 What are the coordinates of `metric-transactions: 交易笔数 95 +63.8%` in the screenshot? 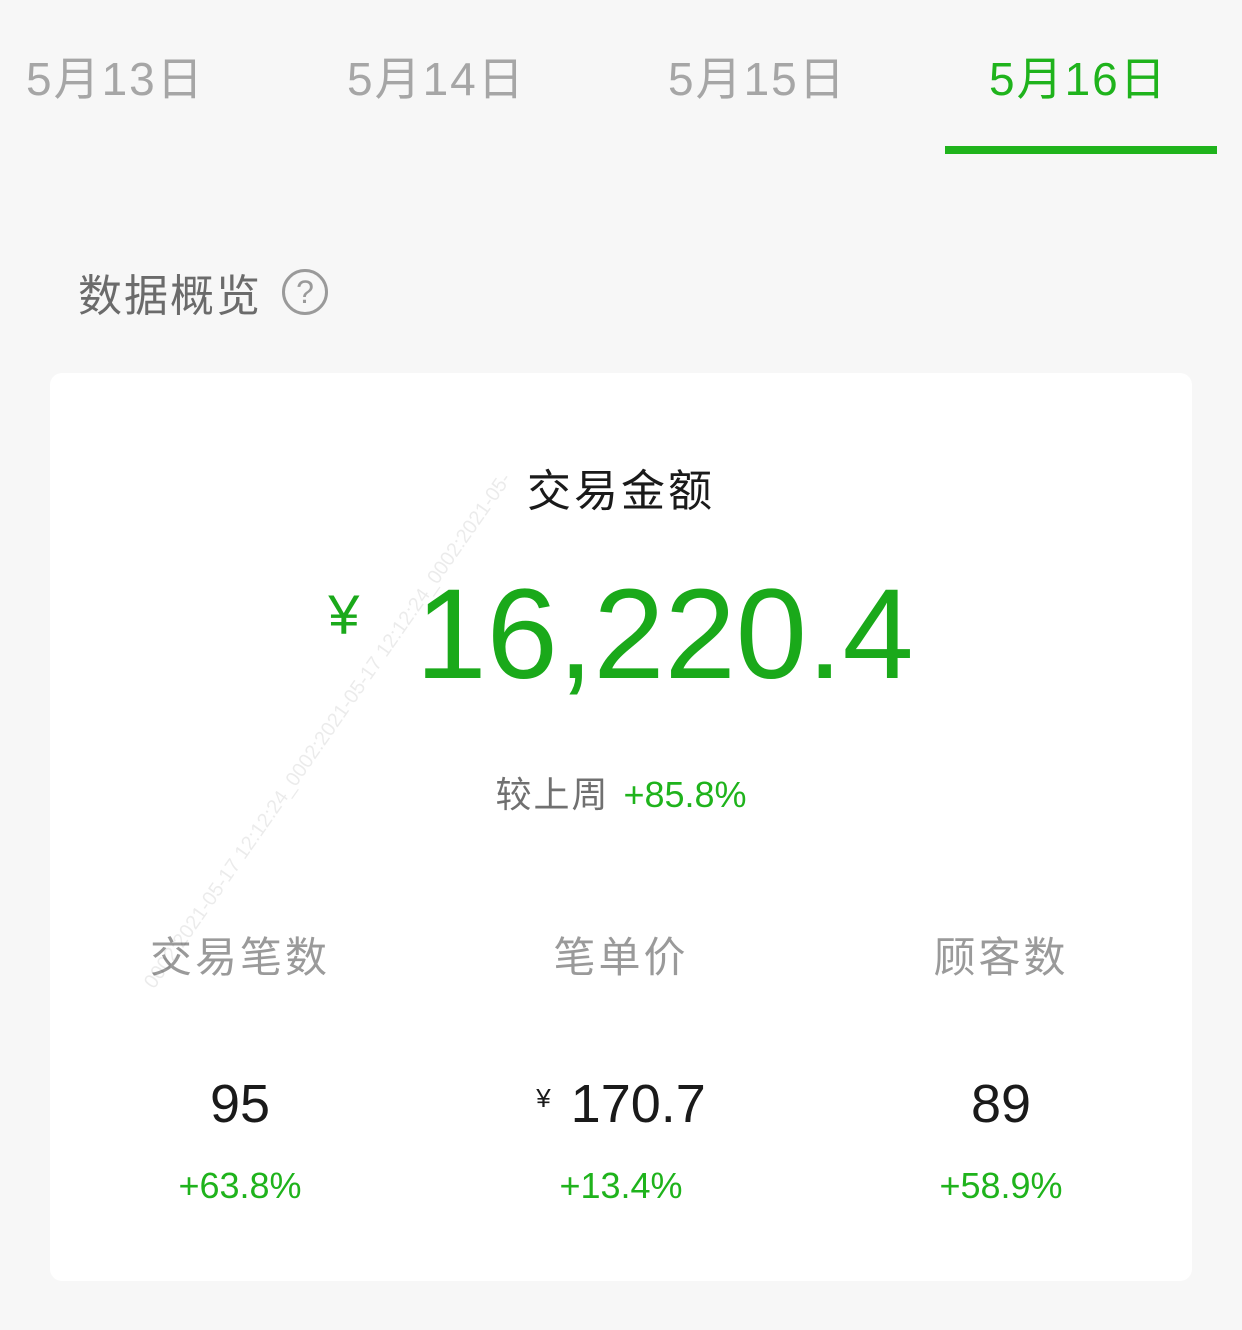 It's located at (240, 1068).